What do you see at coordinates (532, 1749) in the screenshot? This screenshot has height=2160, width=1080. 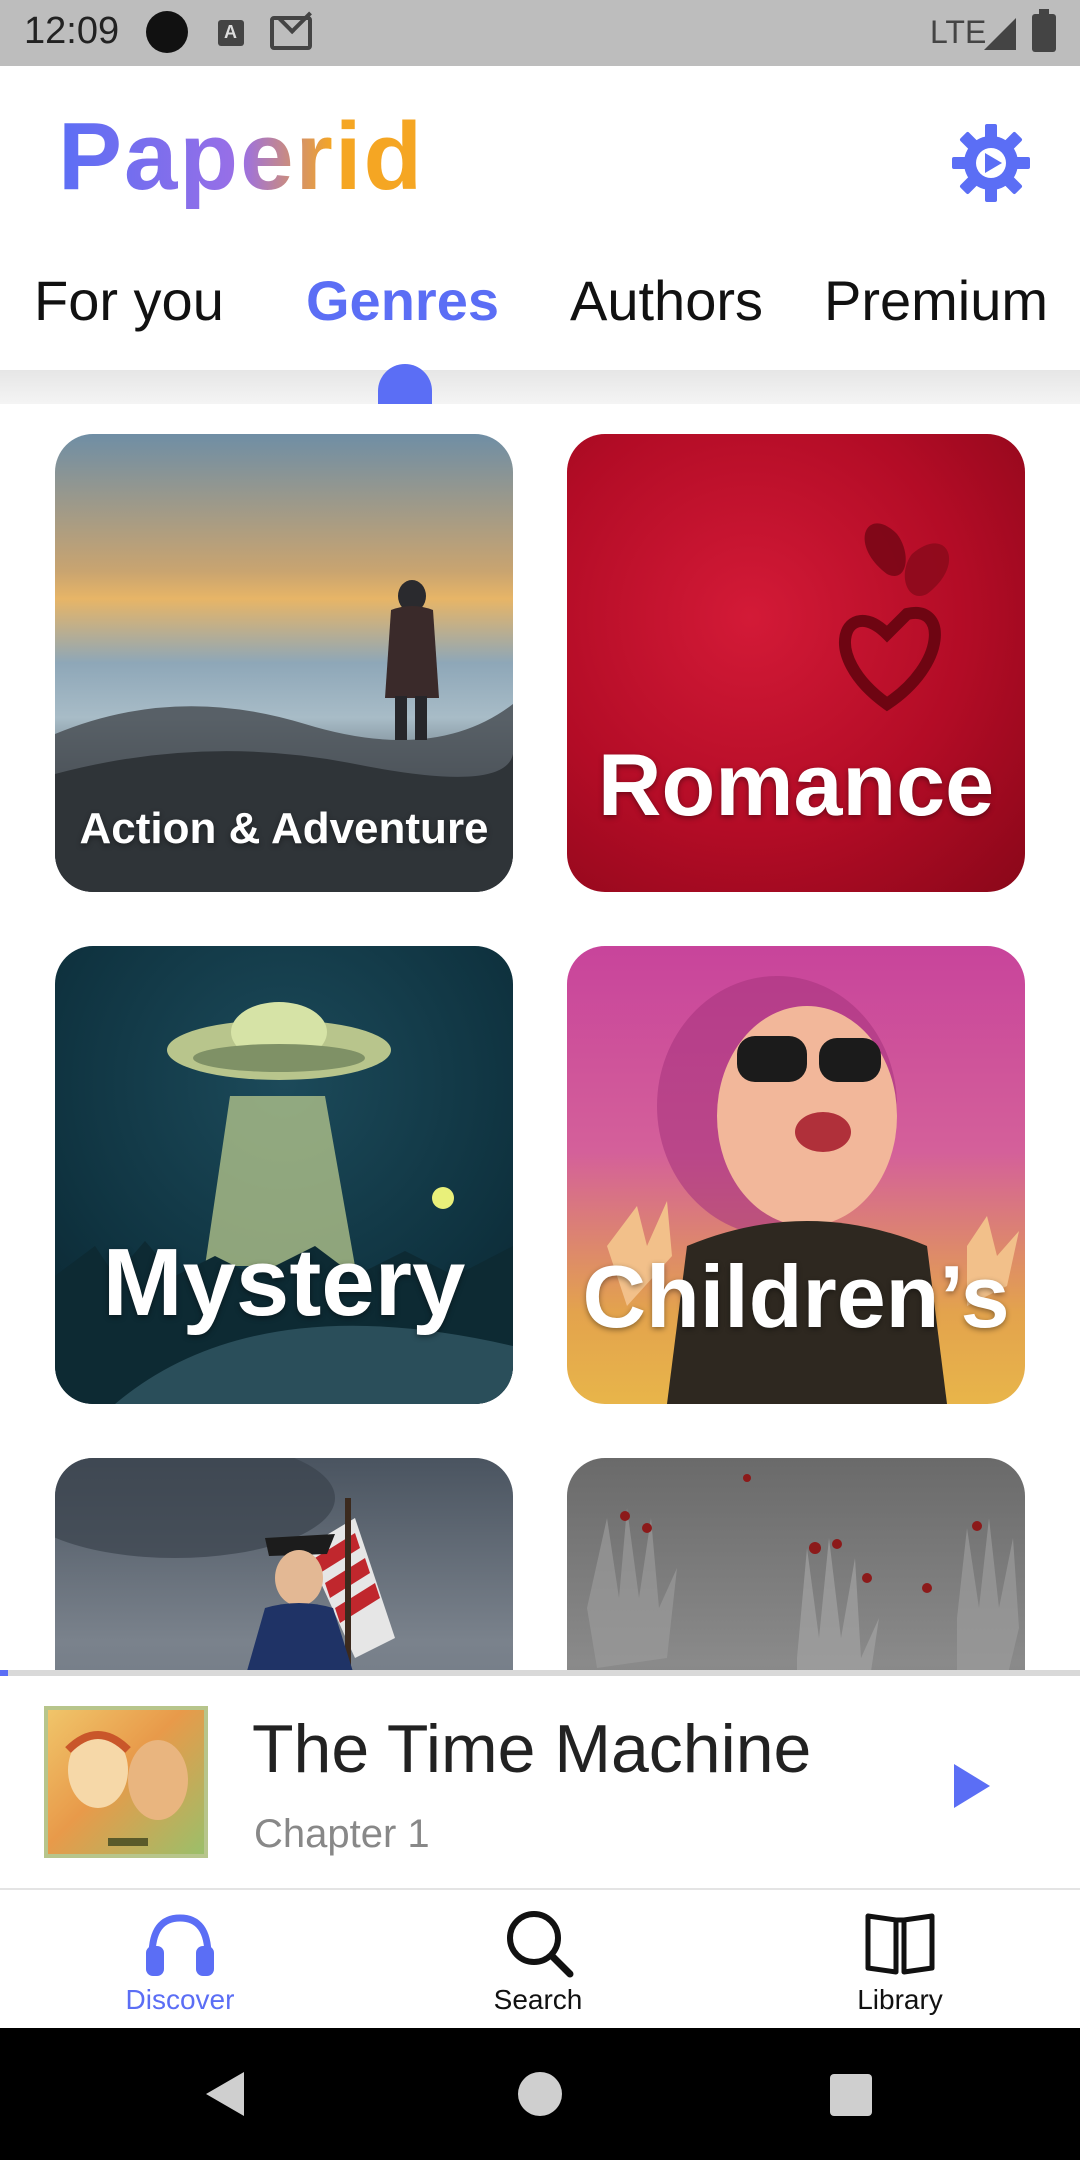 I see `now-playing-title: The Time Machine` at bounding box center [532, 1749].